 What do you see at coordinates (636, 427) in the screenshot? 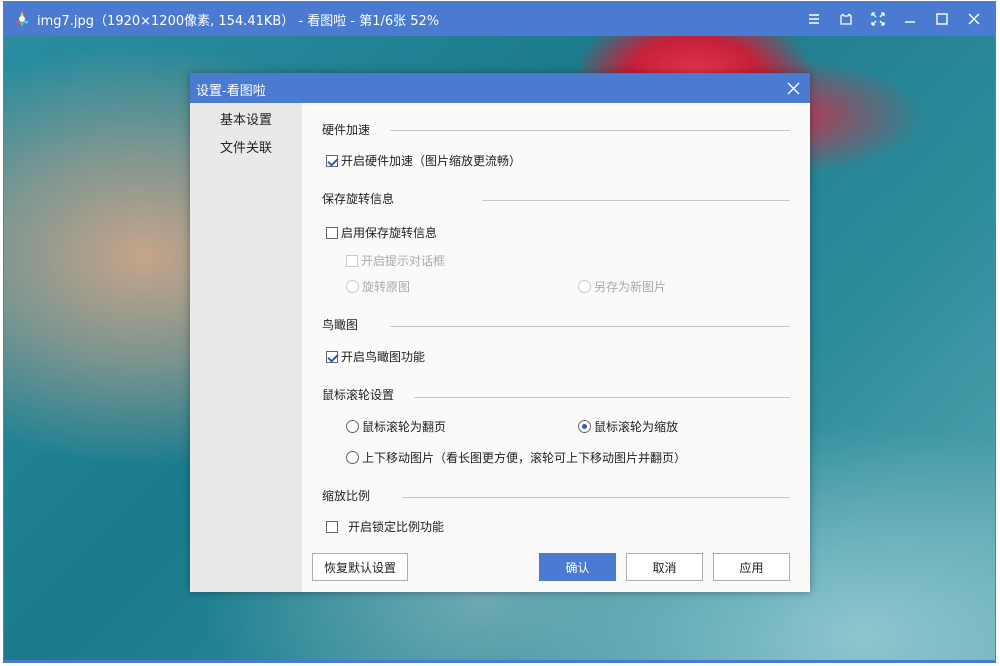
I see `wheel-zoom-label: 鼠标滚轮为缩放` at bounding box center [636, 427].